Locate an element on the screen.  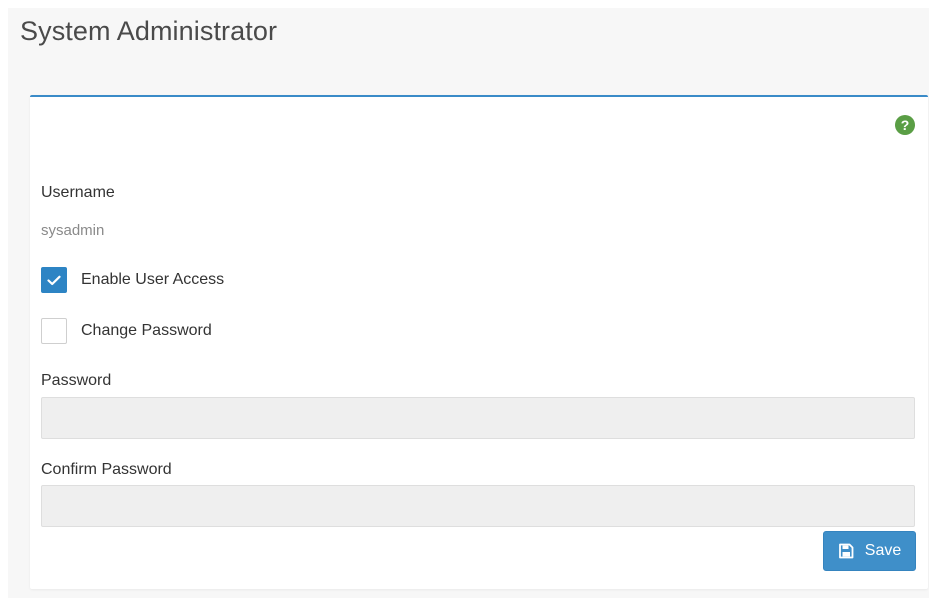
username-label: Username is located at coordinates (78, 192).